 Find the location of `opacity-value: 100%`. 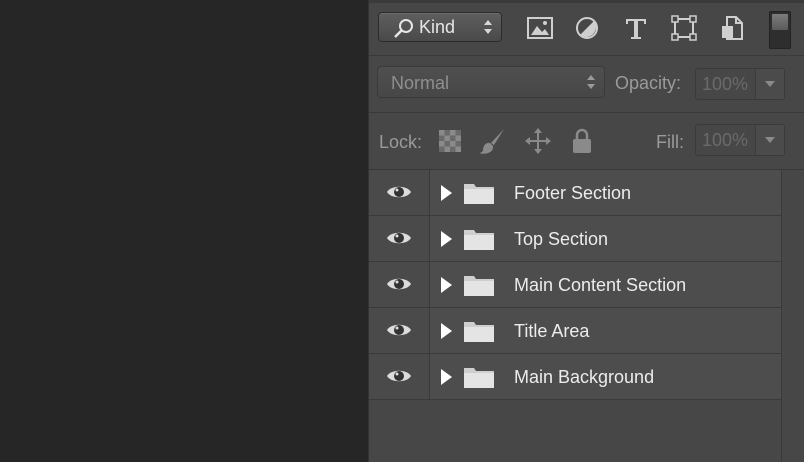

opacity-value: 100% is located at coordinates (725, 84).